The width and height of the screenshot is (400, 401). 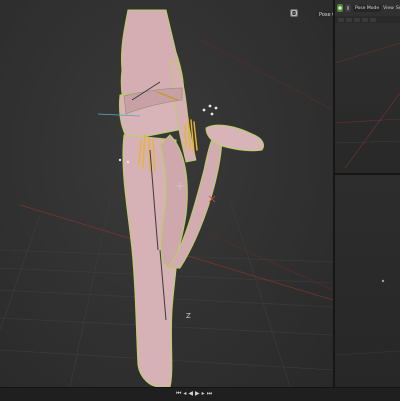 I want to click on jump-start-icon: ⏮, so click(x=178, y=394).